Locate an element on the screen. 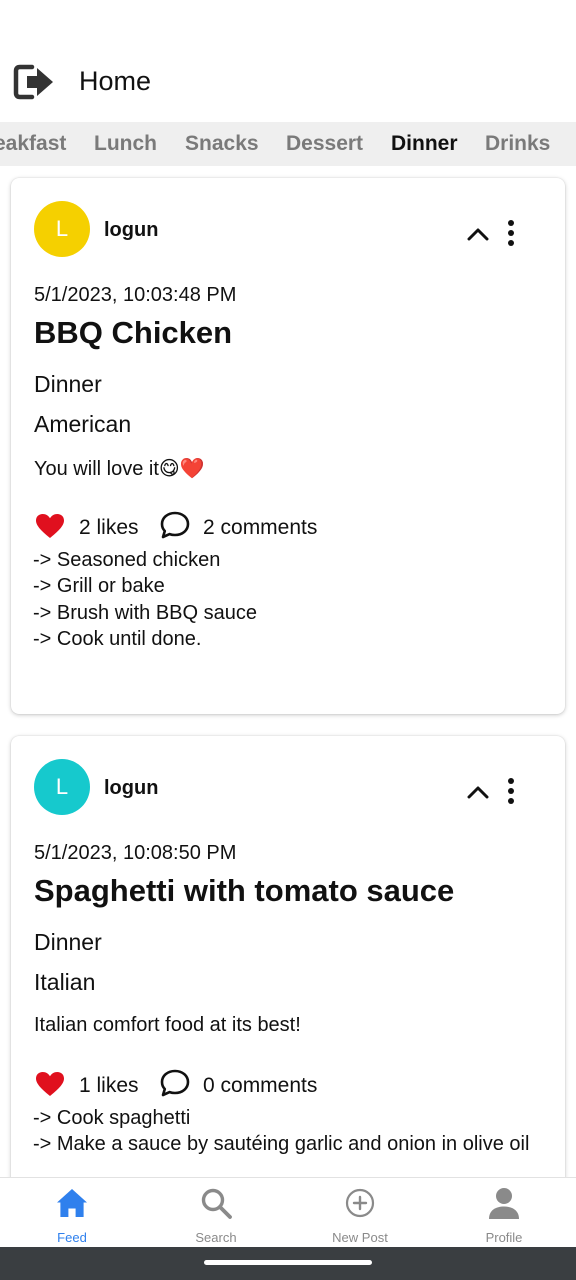 The image size is (576, 1280). nav-search: Search is located at coordinates (216, 1213).